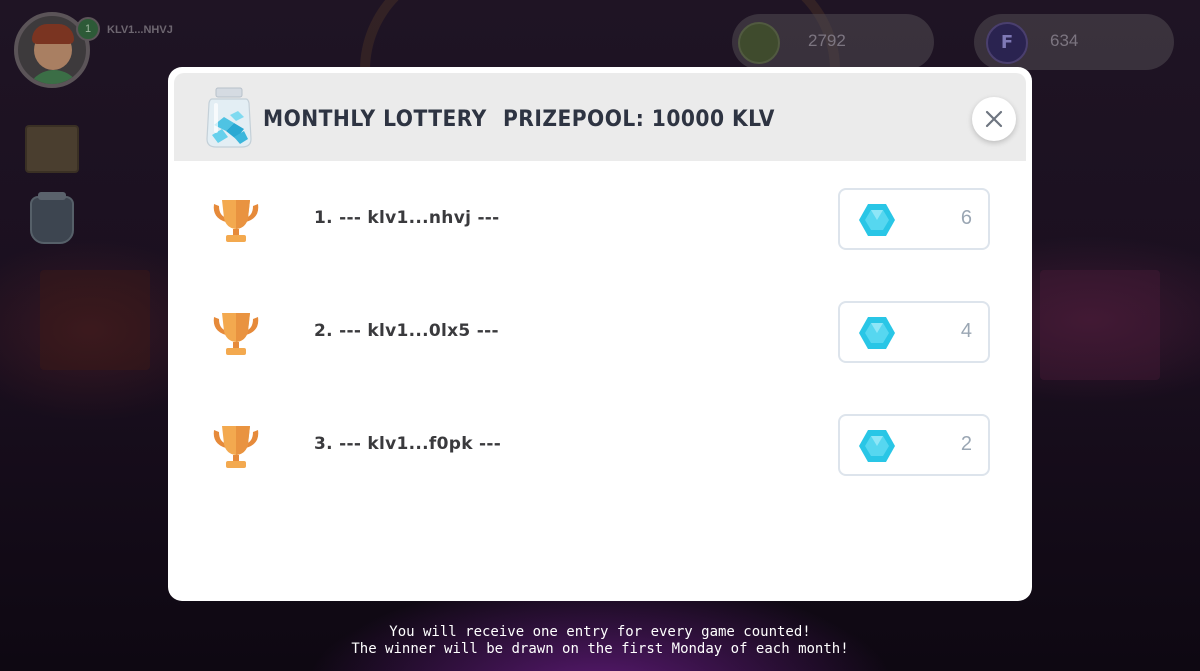  Describe the element at coordinates (600, 446) in the screenshot. I see `list-item: 3. --- klv1...f0pk --- 2` at that location.